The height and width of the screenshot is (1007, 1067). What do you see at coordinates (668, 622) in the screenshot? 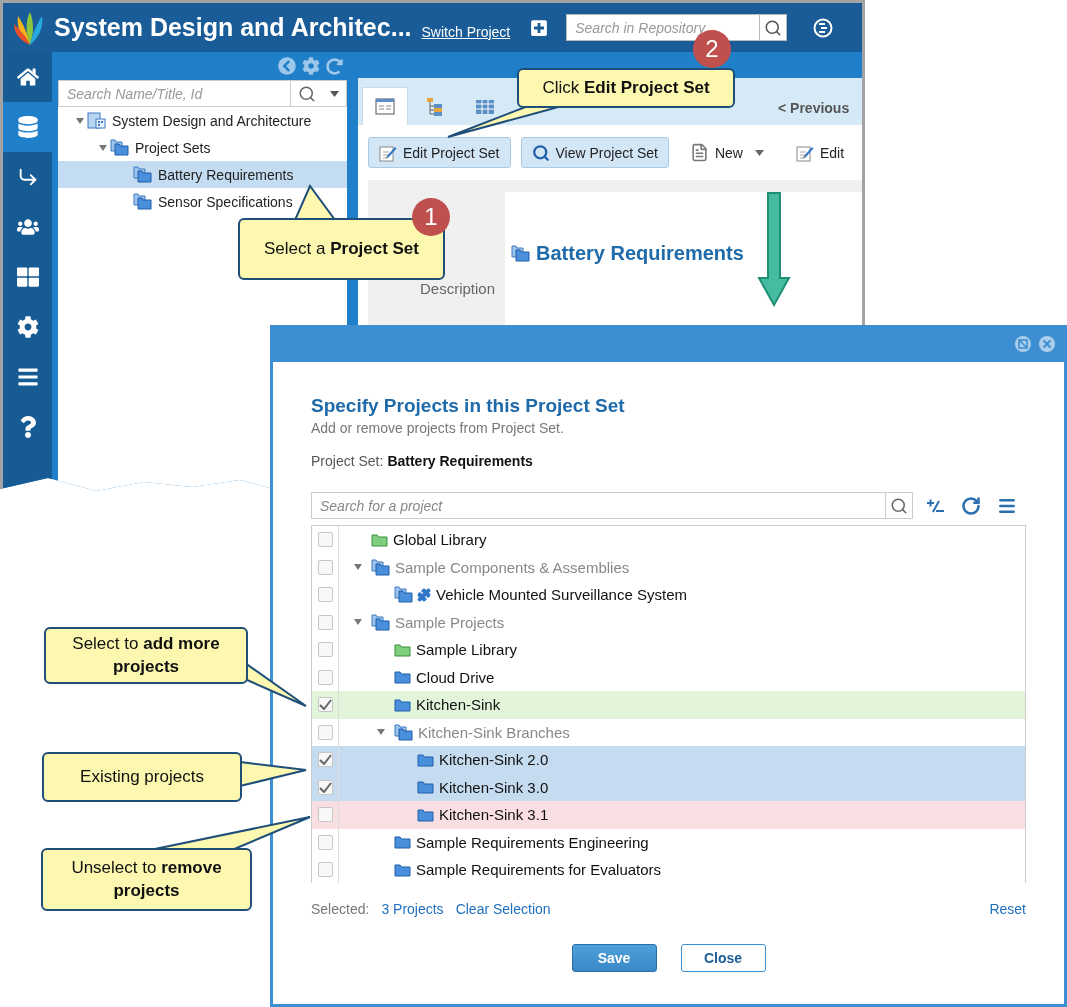
I see `project-row: Sample Projects` at bounding box center [668, 622].